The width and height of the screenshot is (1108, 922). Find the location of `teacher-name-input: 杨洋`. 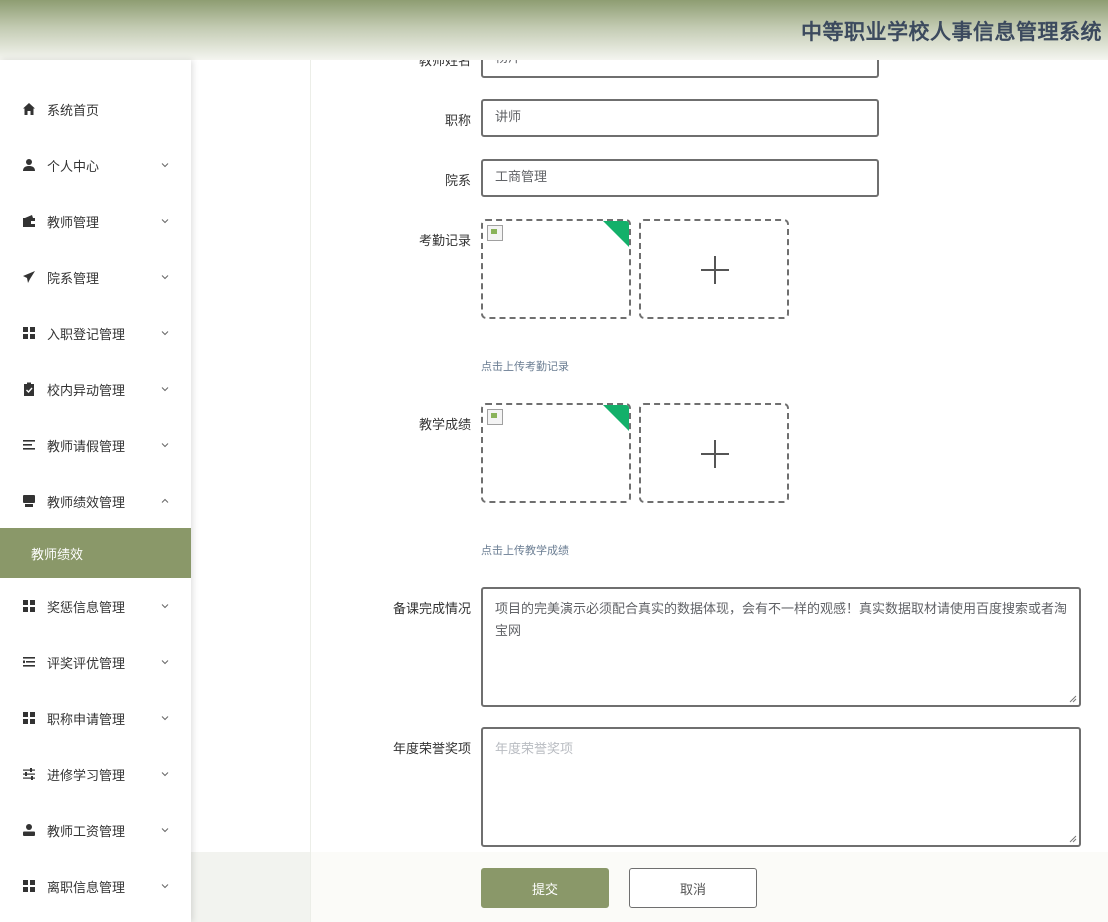

teacher-name-input: 杨洋 is located at coordinates (680, 69).